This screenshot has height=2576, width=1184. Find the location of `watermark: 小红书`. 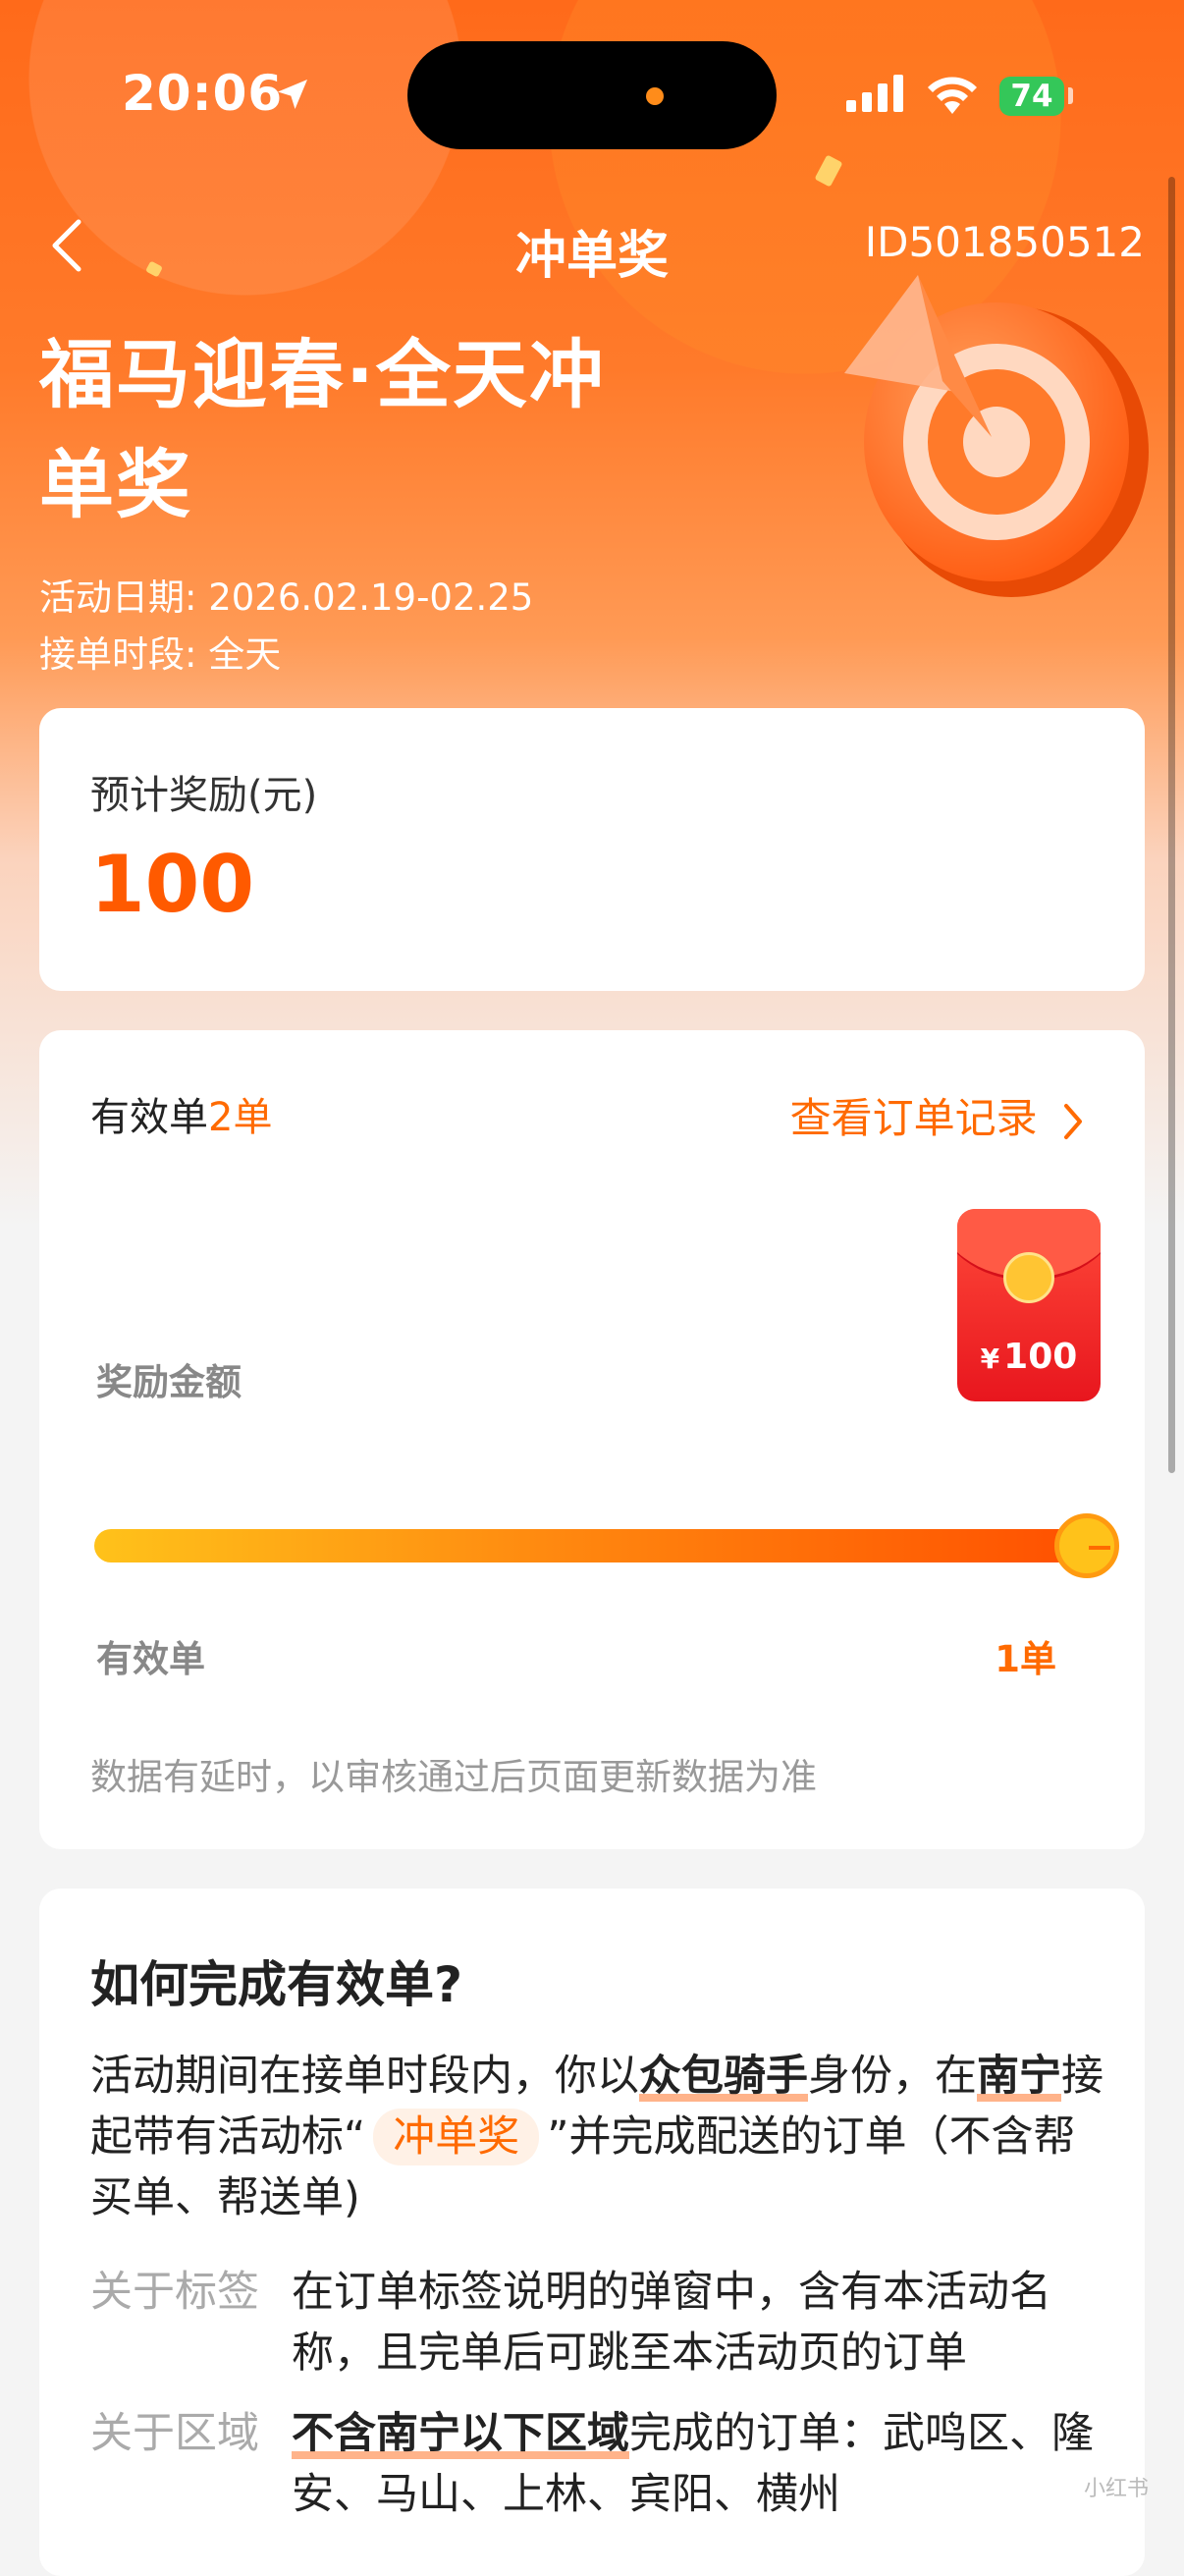

watermark: 小红书 is located at coordinates (1117, 2489).